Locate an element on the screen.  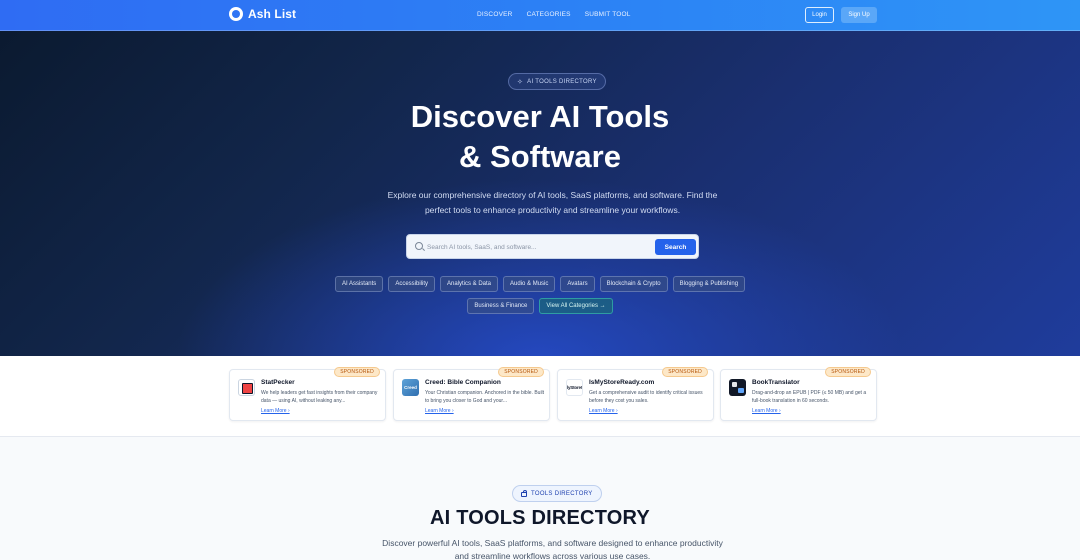
hero-badge-label: AI TOOLS DIRECTORY is located at coordinates (562, 81).